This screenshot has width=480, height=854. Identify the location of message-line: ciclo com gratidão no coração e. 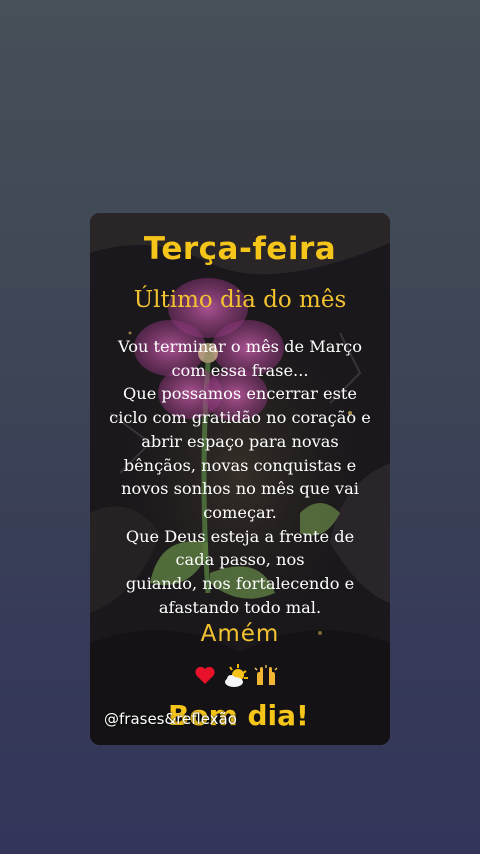
(240, 418).